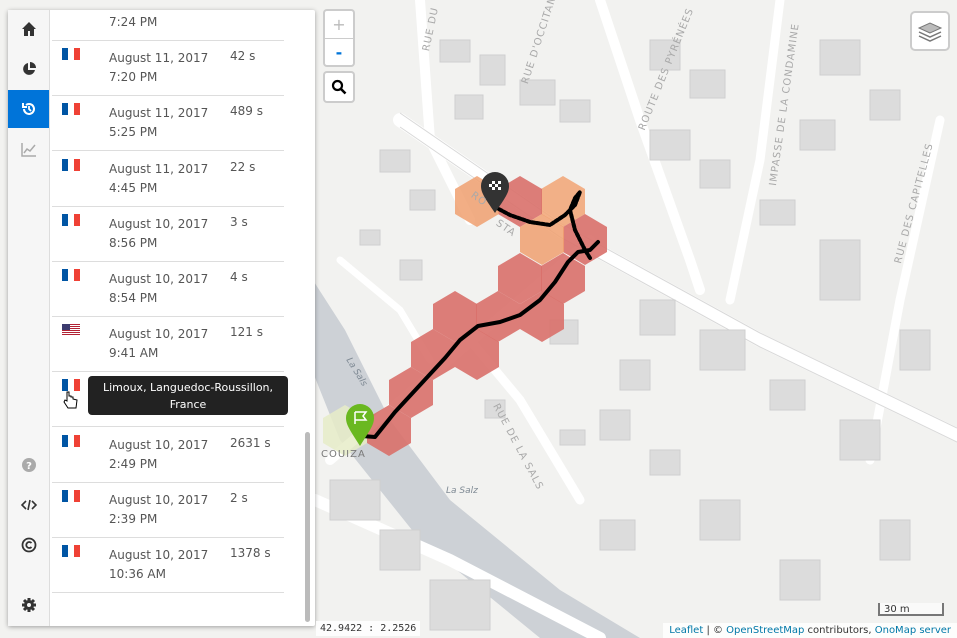 This screenshot has width=957, height=638. What do you see at coordinates (765, 630) in the screenshot?
I see `osm-link: OpenStreetMap` at bounding box center [765, 630].